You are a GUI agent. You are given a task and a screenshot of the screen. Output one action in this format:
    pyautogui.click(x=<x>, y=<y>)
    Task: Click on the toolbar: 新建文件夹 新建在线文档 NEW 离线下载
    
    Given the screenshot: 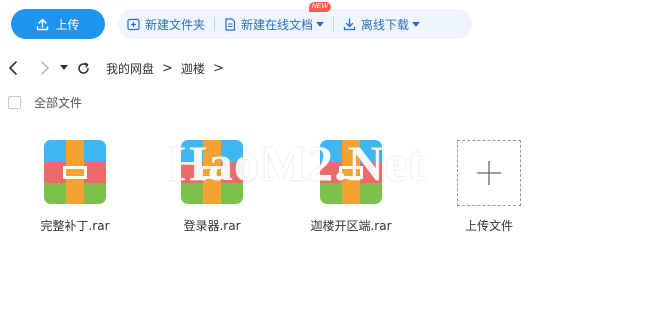 What is the action you would take?
    pyautogui.click(x=295, y=20)
    